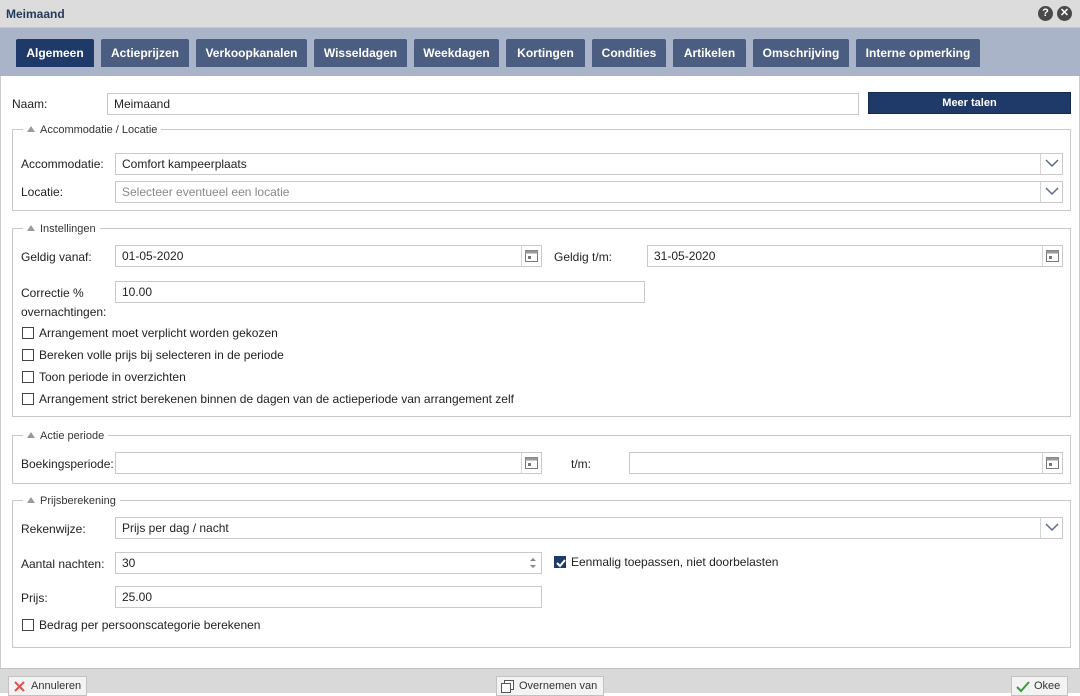  I want to click on booking-until-label: t/m:, so click(581, 464).